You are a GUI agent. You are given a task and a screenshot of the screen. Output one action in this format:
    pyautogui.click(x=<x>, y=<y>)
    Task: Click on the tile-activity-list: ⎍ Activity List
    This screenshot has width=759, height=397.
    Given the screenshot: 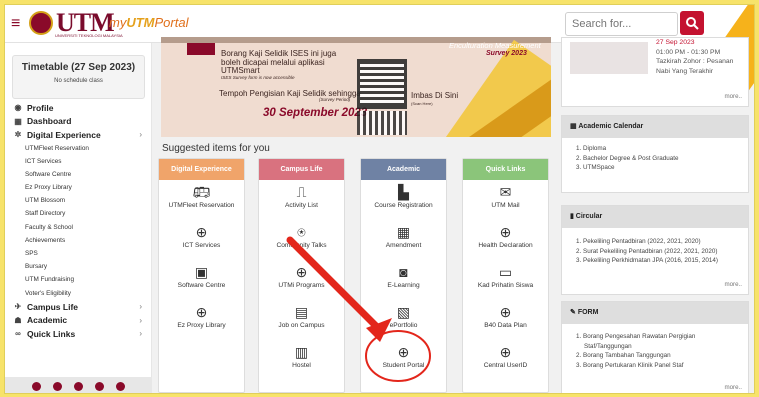 What is the action you would take?
    pyautogui.click(x=301, y=200)
    